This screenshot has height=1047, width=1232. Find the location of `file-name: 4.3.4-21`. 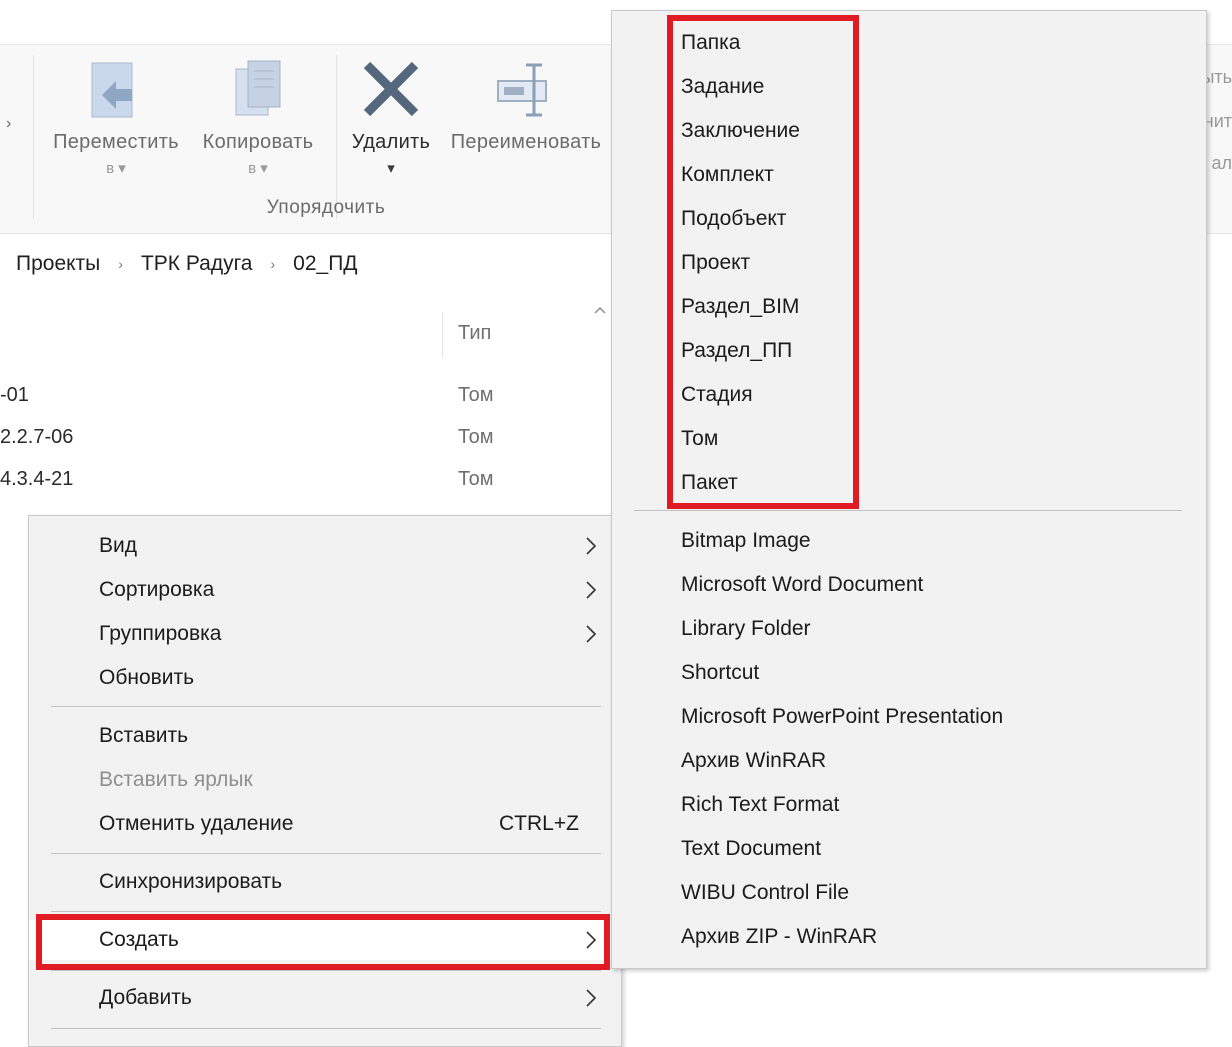

file-name: 4.3.4-21 is located at coordinates (37, 479).